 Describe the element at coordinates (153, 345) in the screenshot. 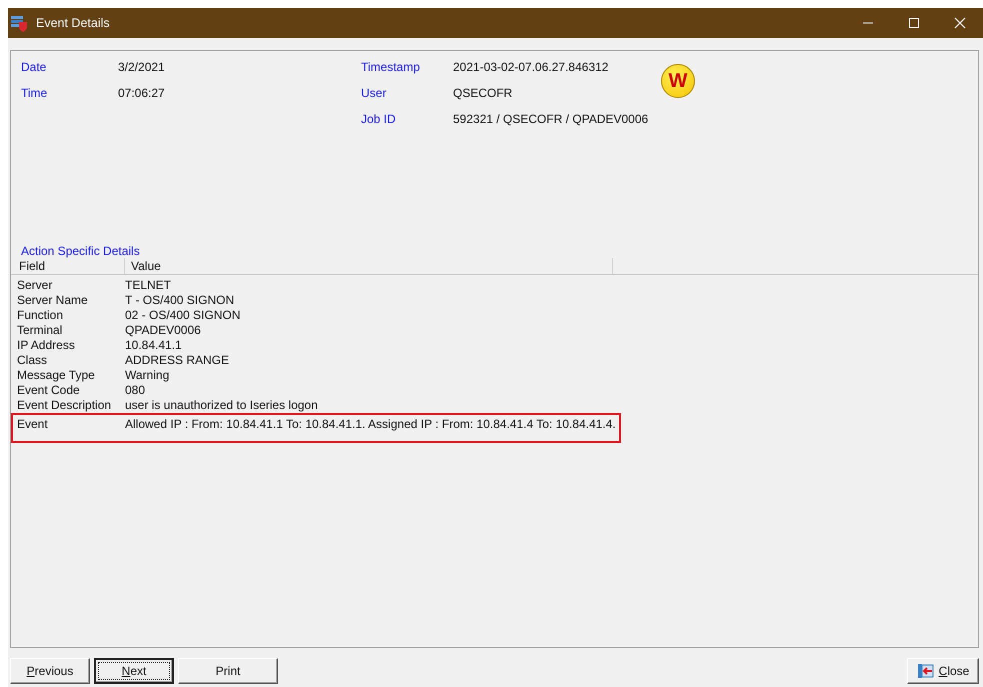

I see `value-cell: 10.84.41.1` at that location.